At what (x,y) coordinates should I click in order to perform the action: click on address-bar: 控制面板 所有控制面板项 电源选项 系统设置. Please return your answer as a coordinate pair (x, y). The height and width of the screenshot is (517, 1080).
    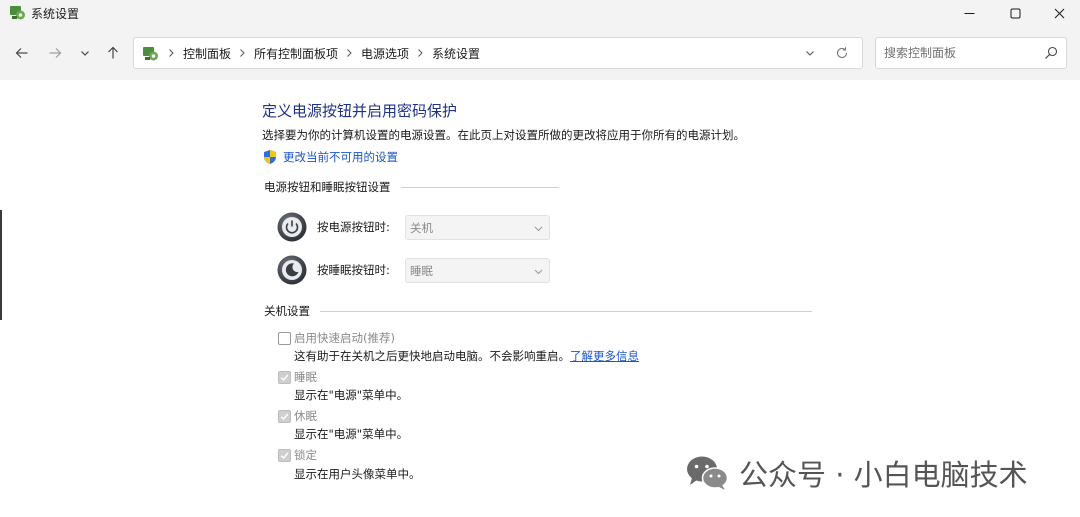
    Looking at the image, I should click on (498, 53).